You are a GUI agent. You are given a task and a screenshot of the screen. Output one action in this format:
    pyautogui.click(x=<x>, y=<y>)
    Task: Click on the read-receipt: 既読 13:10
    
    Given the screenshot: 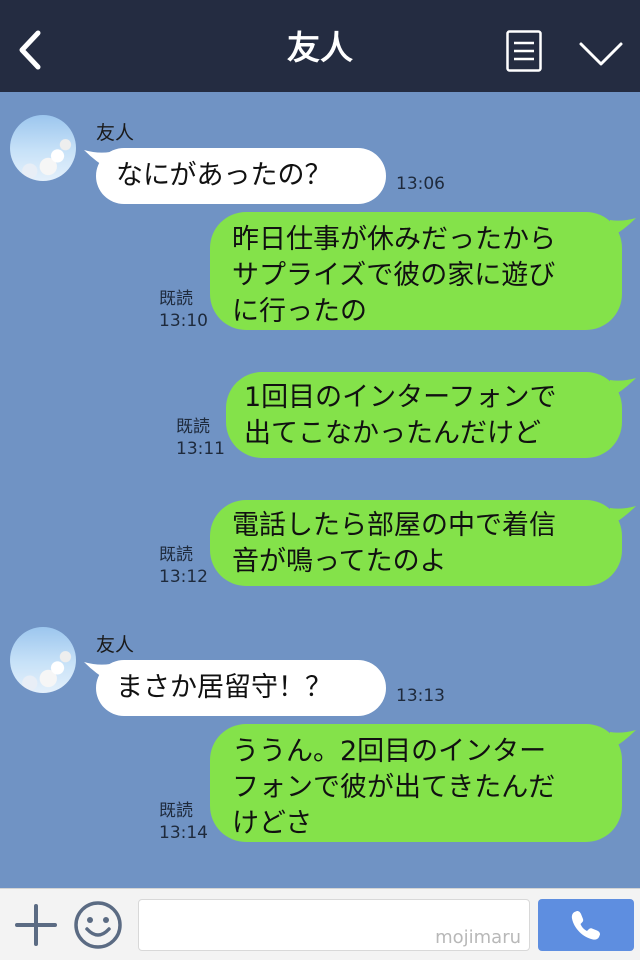 What is the action you would take?
    pyautogui.click(x=183, y=310)
    